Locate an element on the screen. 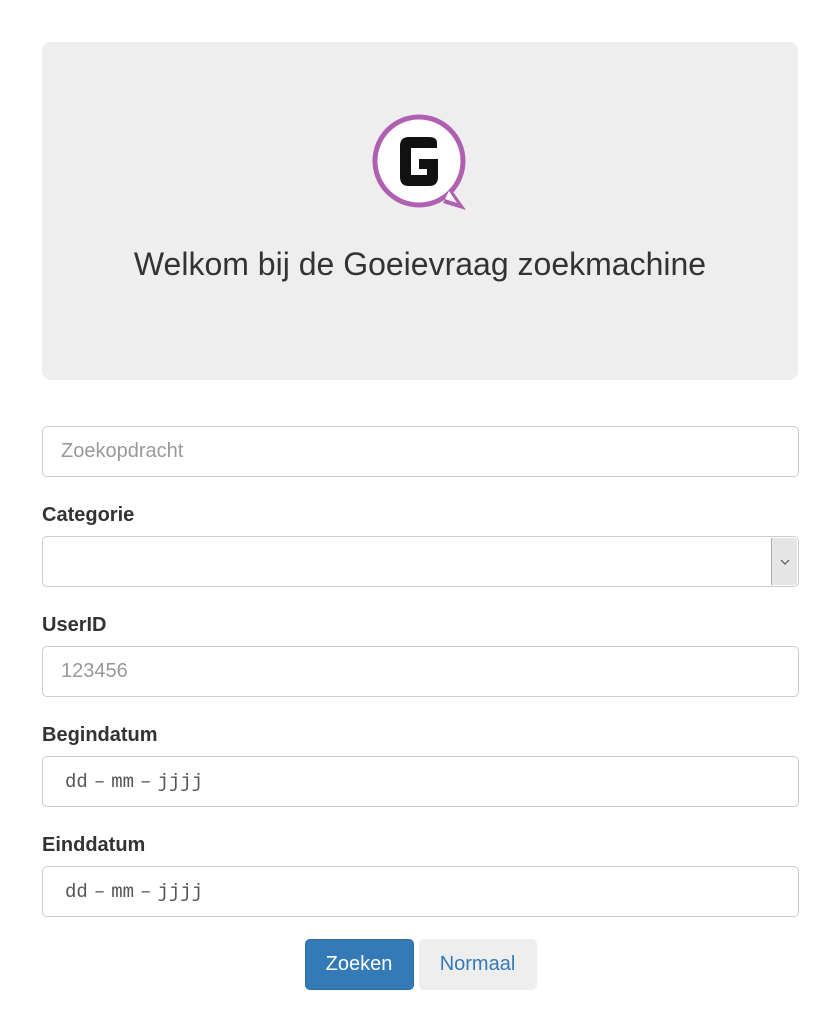  begindatum-day: dd is located at coordinates (76, 781).